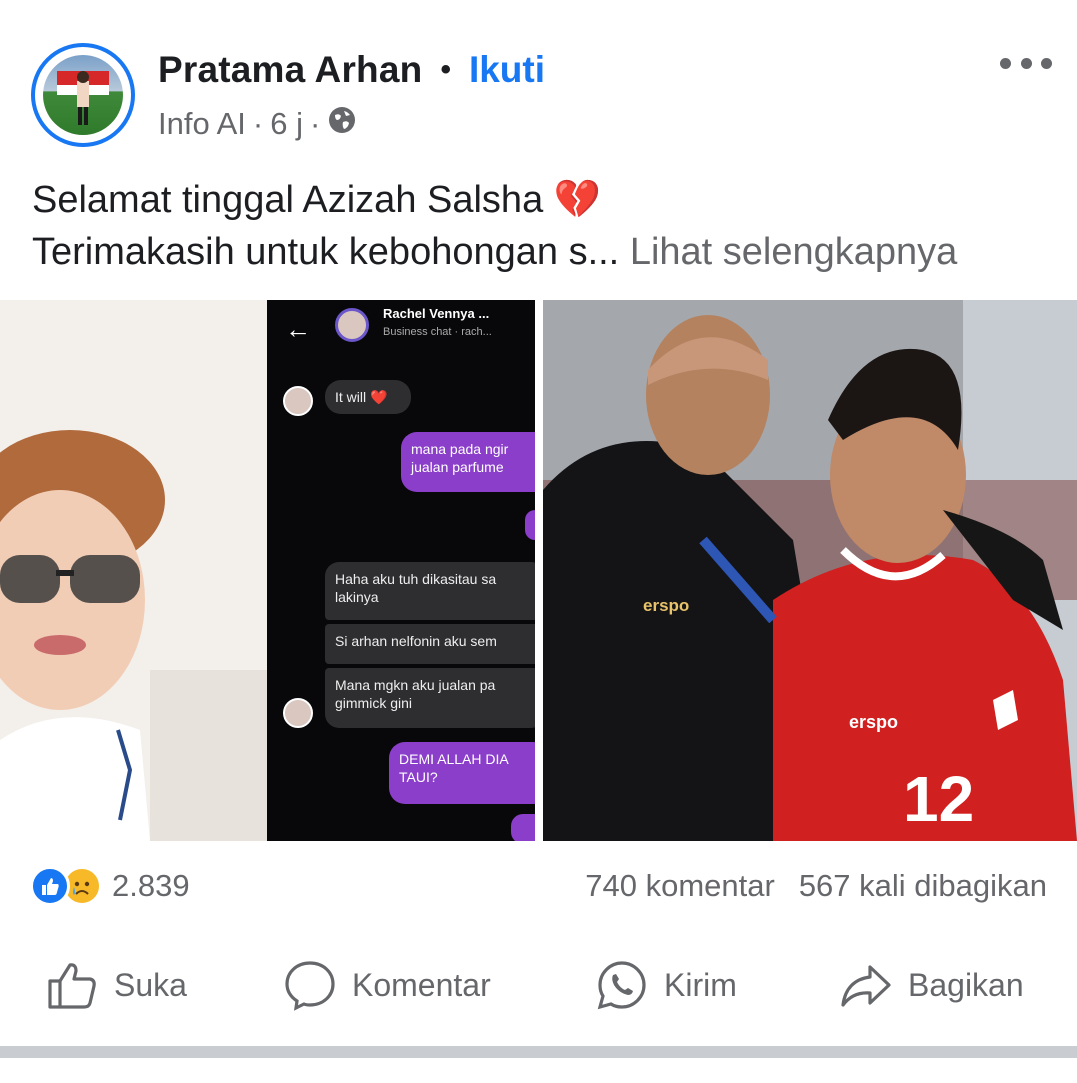 This screenshot has width=1077, height=1083. I want to click on author-avatar, so click(83, 95).